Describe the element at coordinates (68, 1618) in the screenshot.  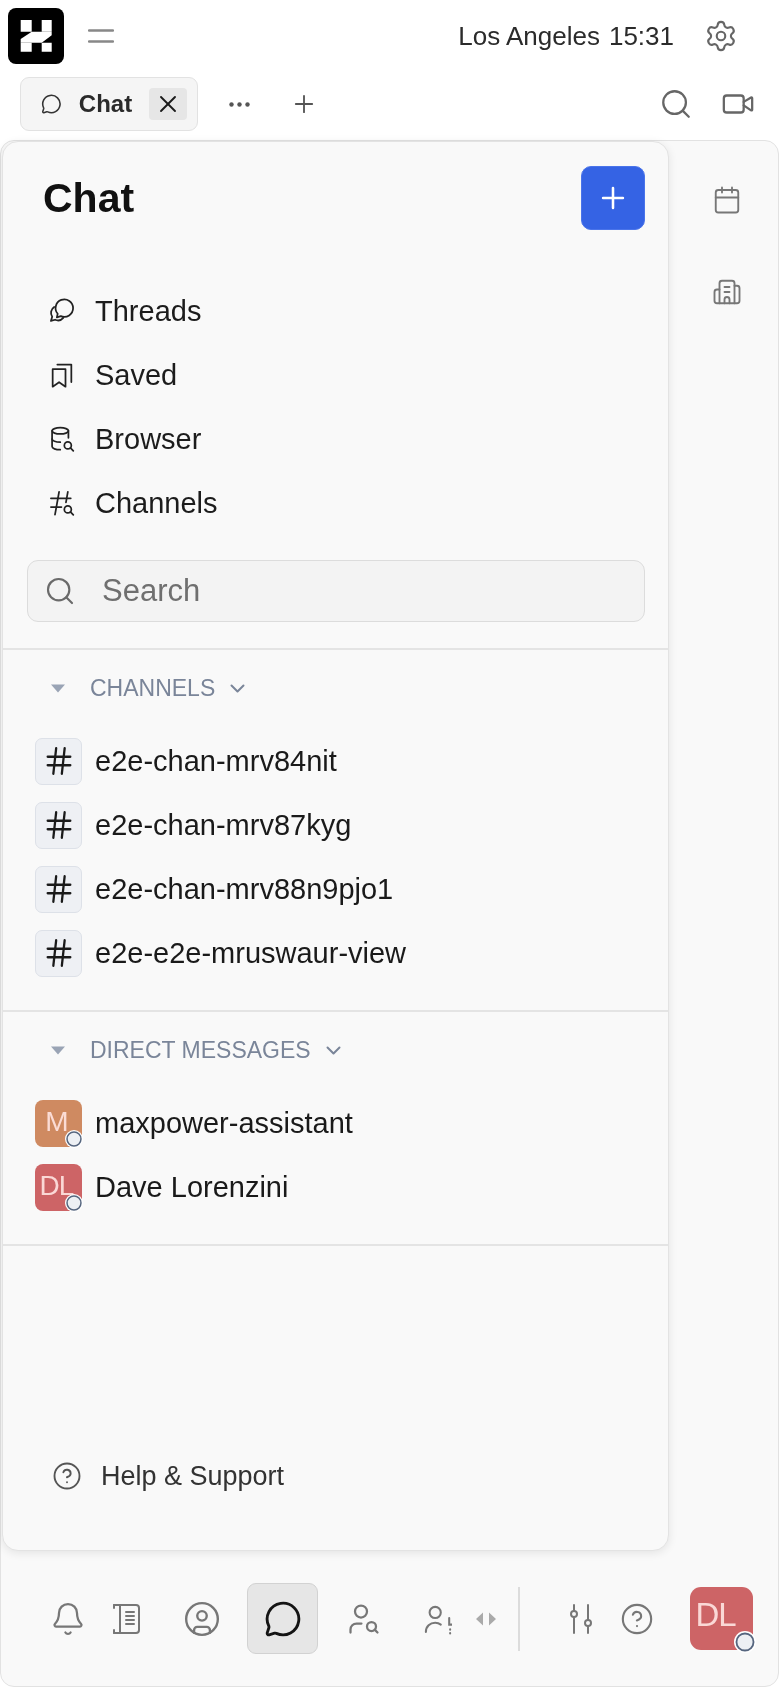
I see `bell-icon` at that location.